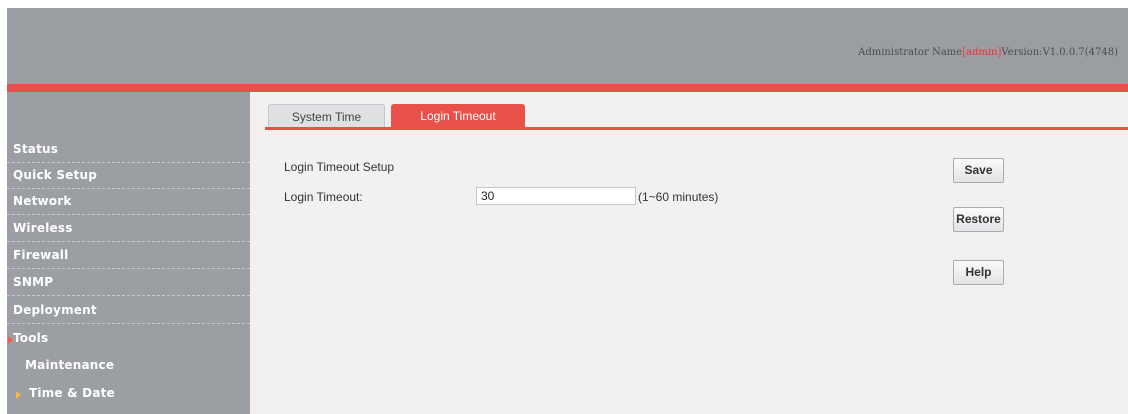  I want to click on sidebar-item-label: SNMP, so click(33, 282).